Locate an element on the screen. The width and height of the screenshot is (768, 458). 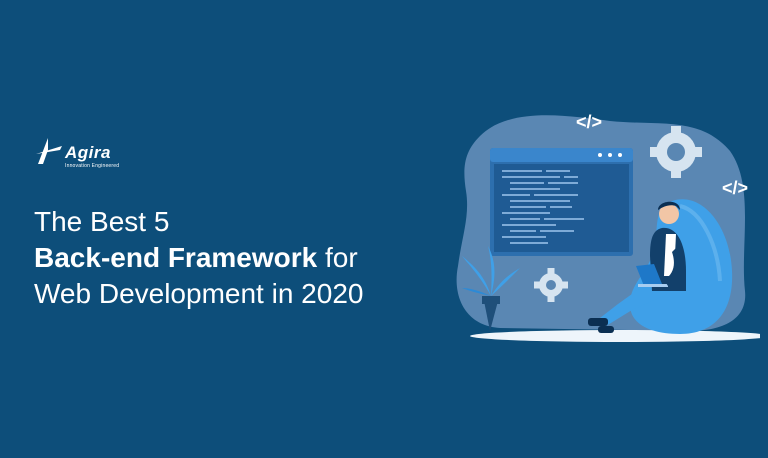
headline-line-2-bold: Back-end Framework is located at coordinates (176, 257).